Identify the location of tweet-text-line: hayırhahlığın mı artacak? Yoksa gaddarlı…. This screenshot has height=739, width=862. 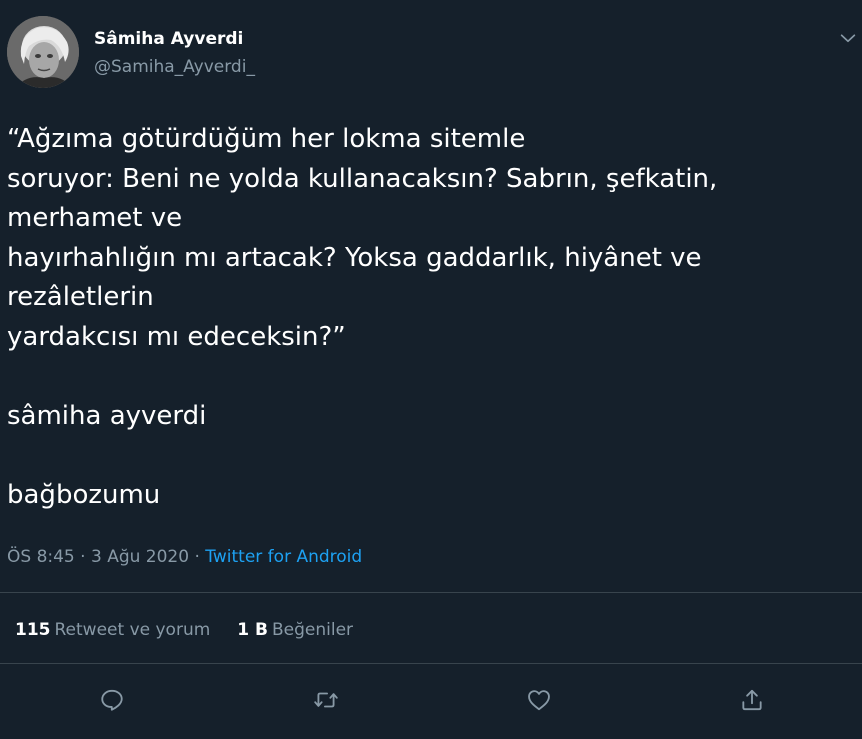
(354, 257).